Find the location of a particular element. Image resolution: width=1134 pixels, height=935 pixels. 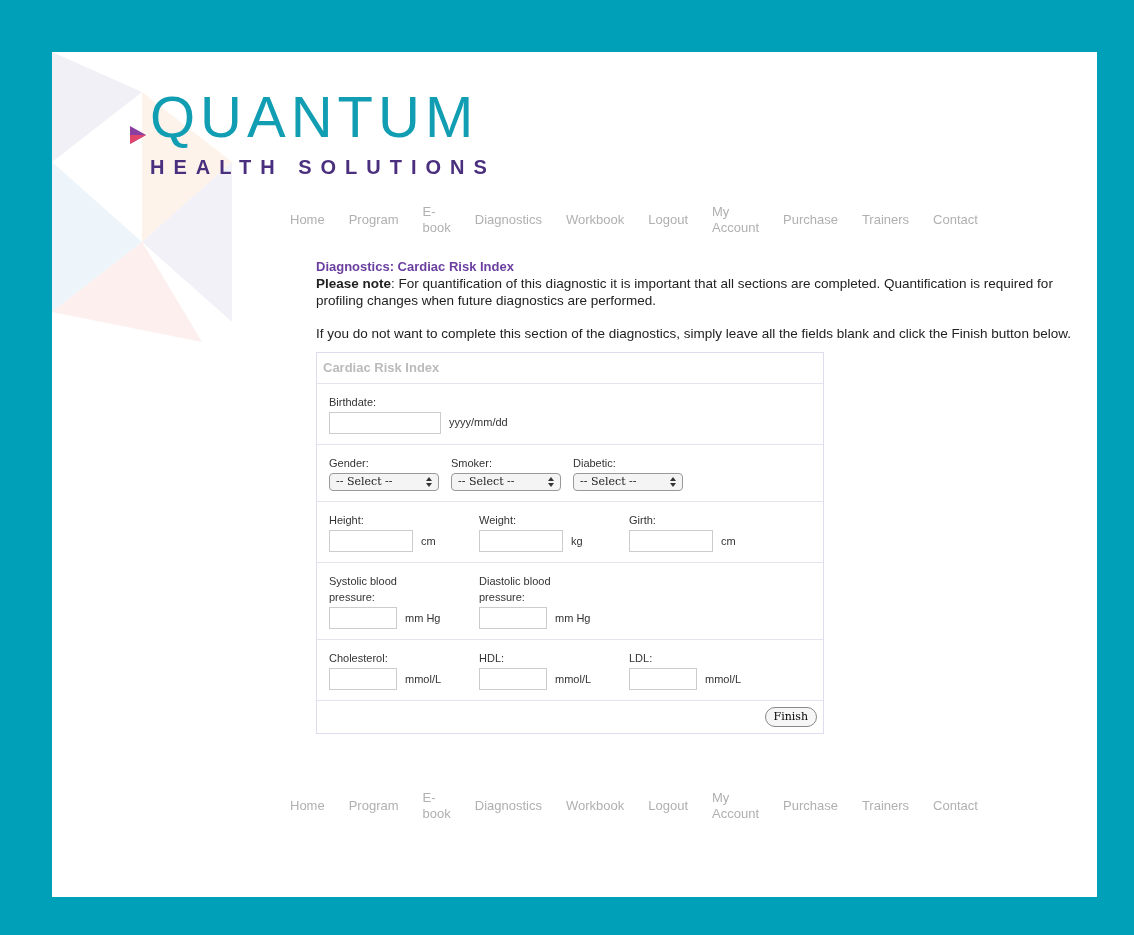

field-label: Smoker: is located at coordinates (472, 463).